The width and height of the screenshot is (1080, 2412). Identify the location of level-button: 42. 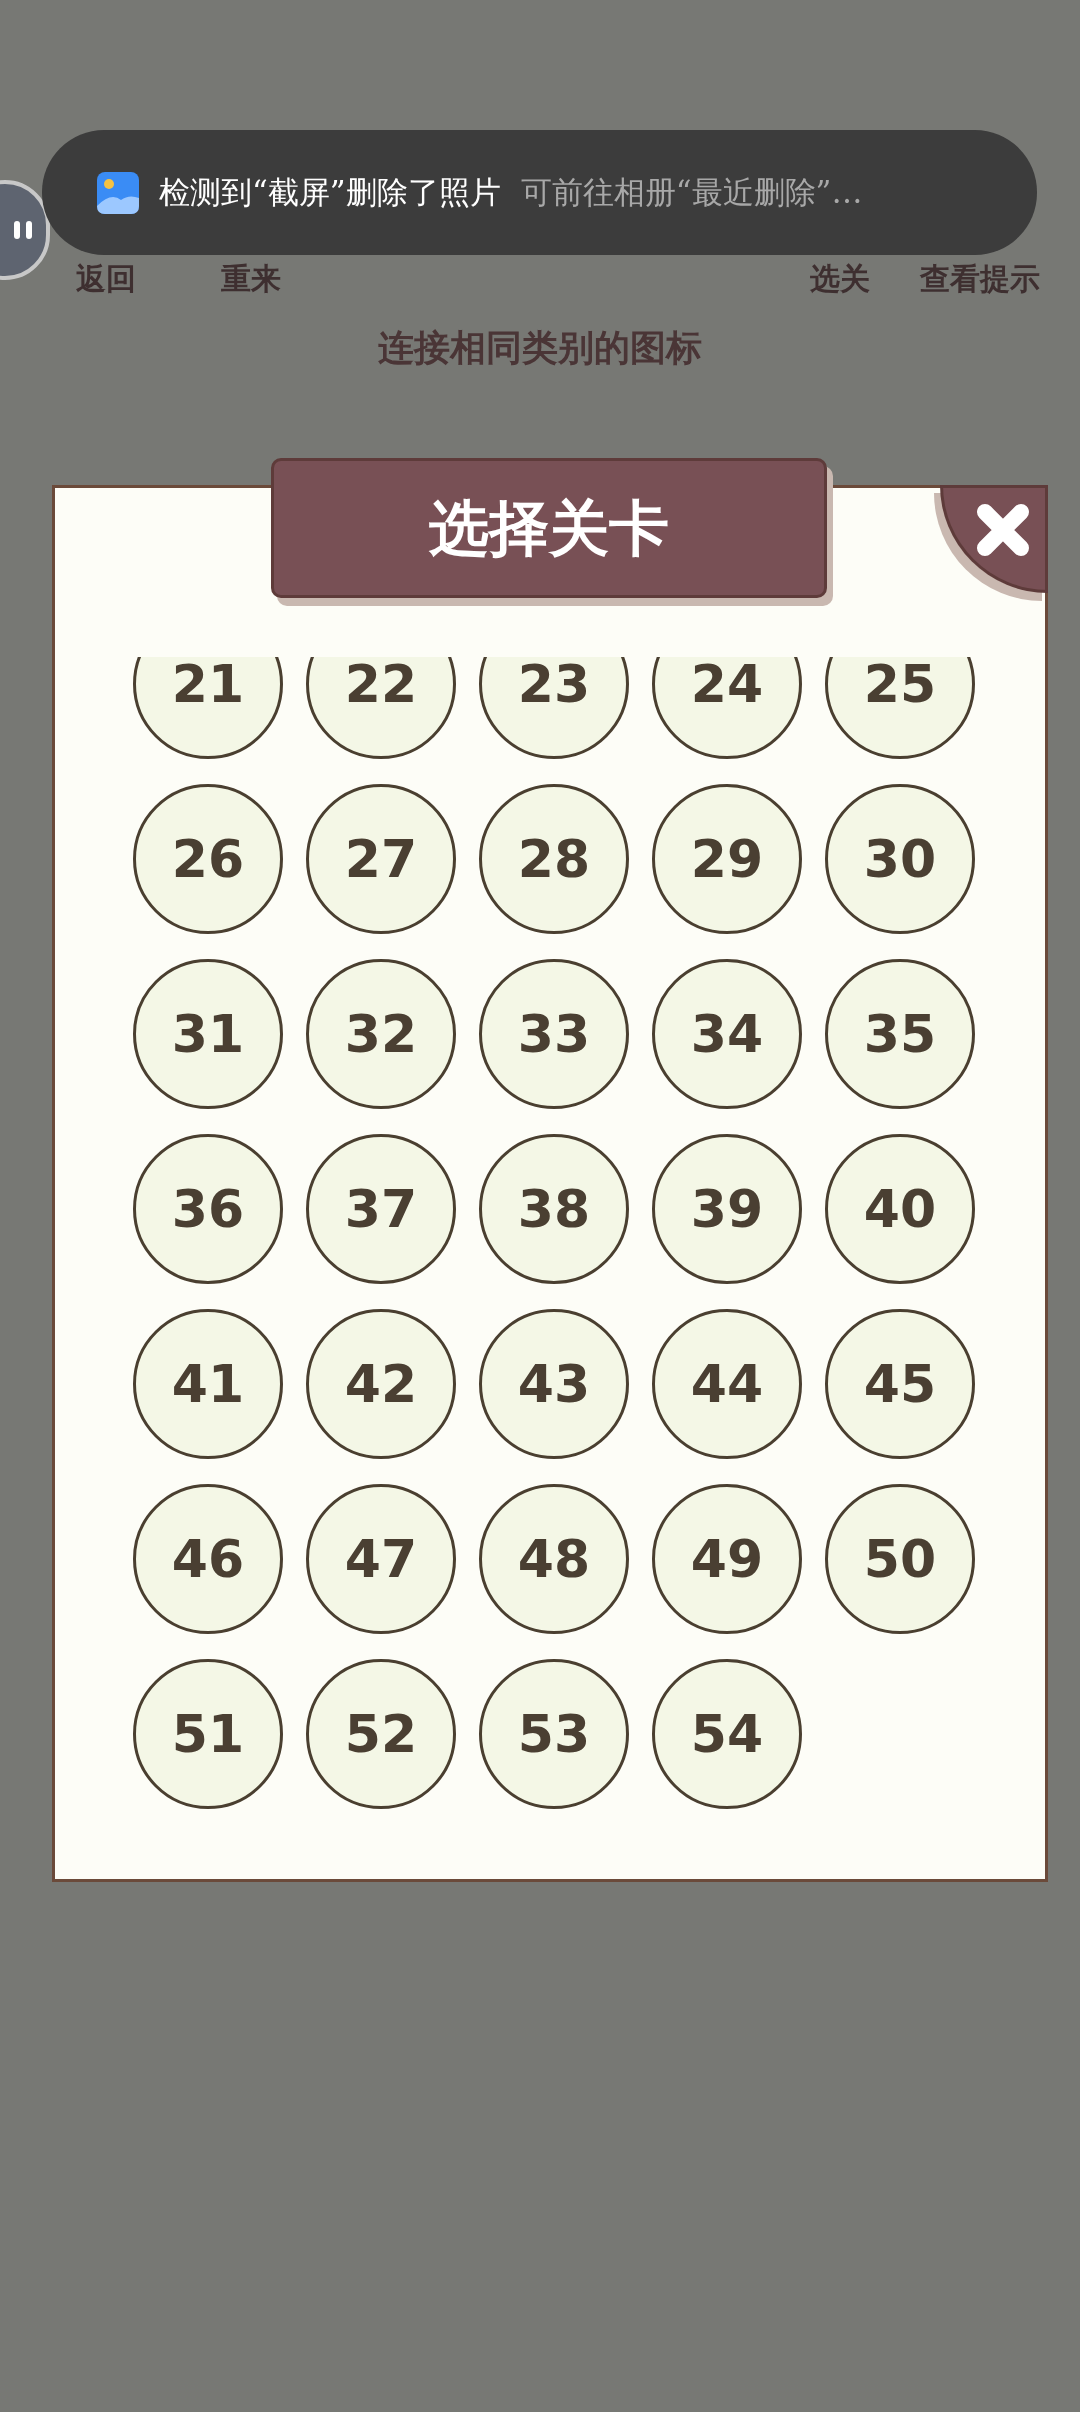
(381, 1384).